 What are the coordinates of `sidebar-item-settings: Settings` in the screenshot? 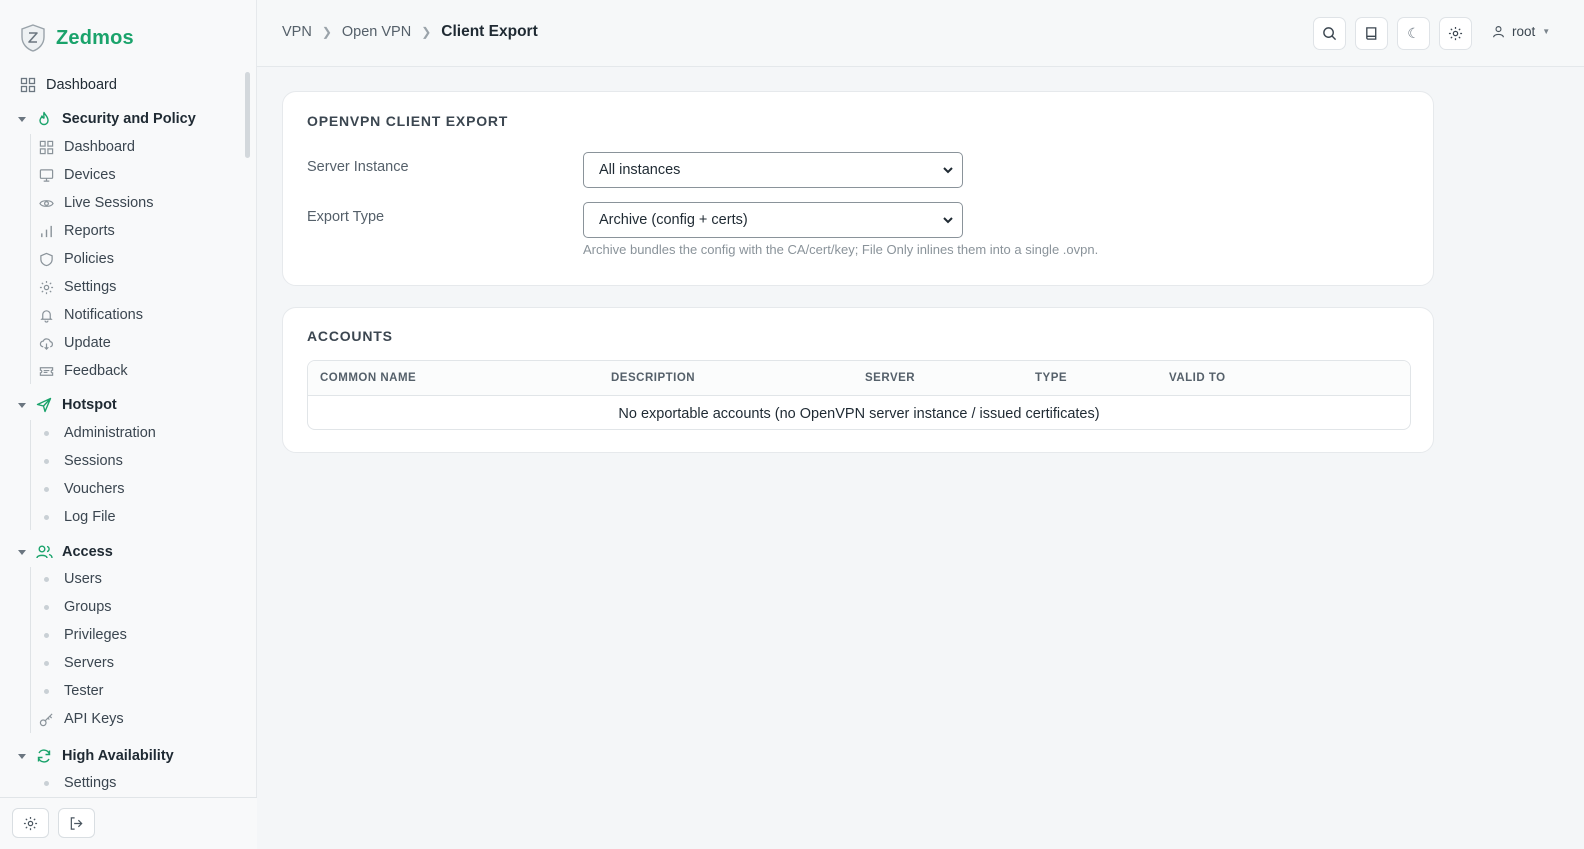 It's located at (77, 287).